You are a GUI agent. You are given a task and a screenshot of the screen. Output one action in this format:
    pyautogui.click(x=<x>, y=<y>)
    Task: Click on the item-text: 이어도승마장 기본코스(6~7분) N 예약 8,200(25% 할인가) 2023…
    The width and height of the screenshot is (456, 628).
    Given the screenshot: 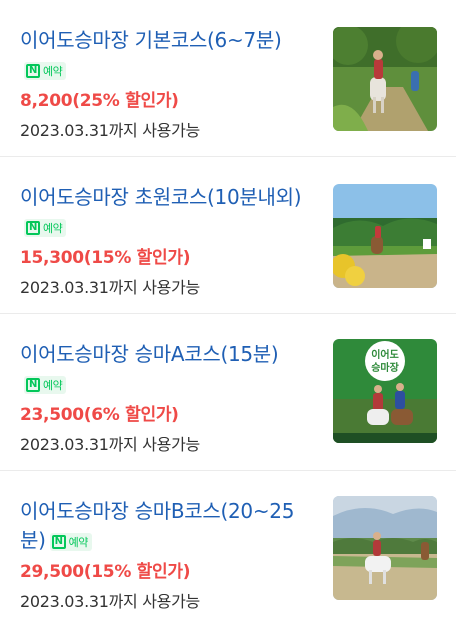 What is the action you would take?
    pyautogui.click(x=165, y=83)
    